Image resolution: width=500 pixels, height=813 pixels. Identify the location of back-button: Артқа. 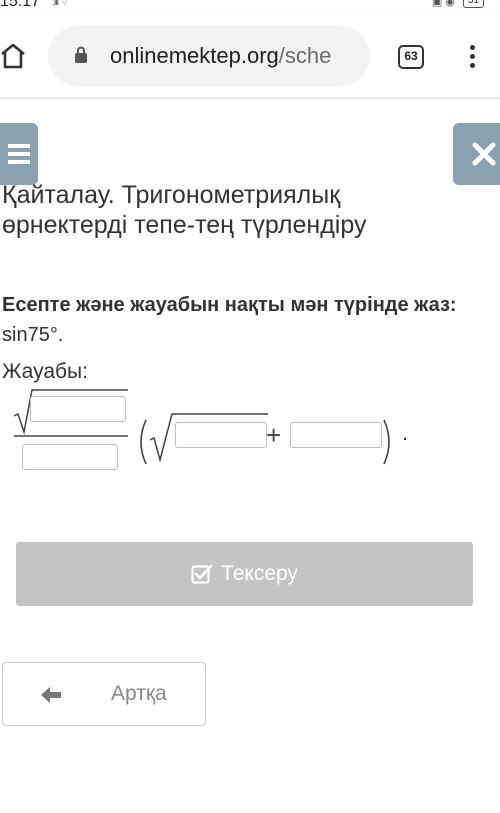
(104, 694).